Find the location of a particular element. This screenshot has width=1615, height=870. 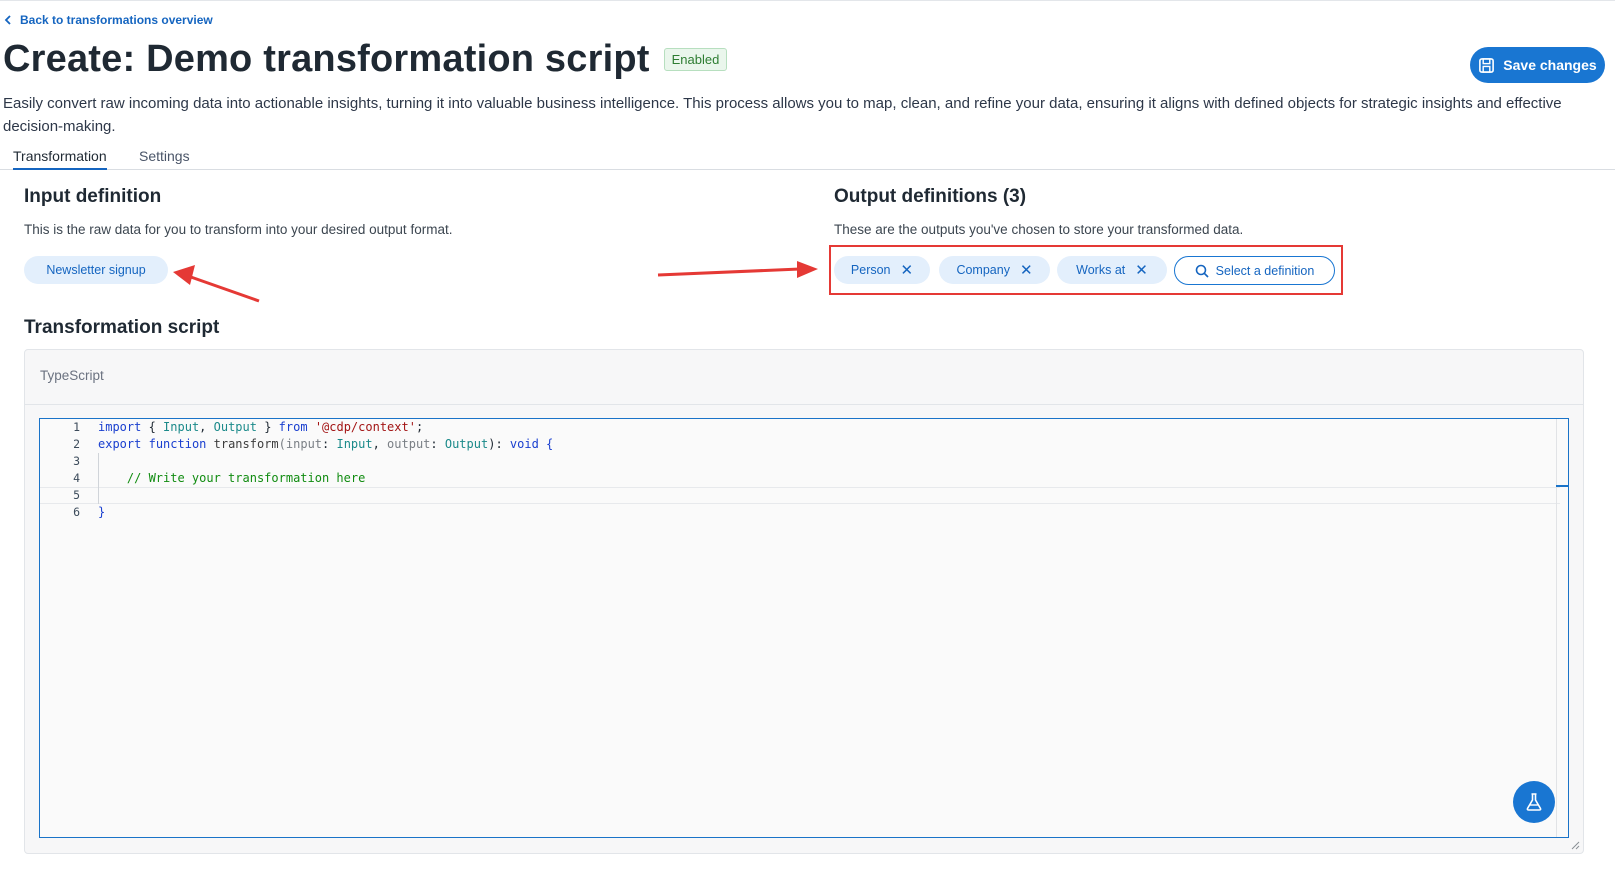

language-label: TypeScript is located at coordinates (72, 375).